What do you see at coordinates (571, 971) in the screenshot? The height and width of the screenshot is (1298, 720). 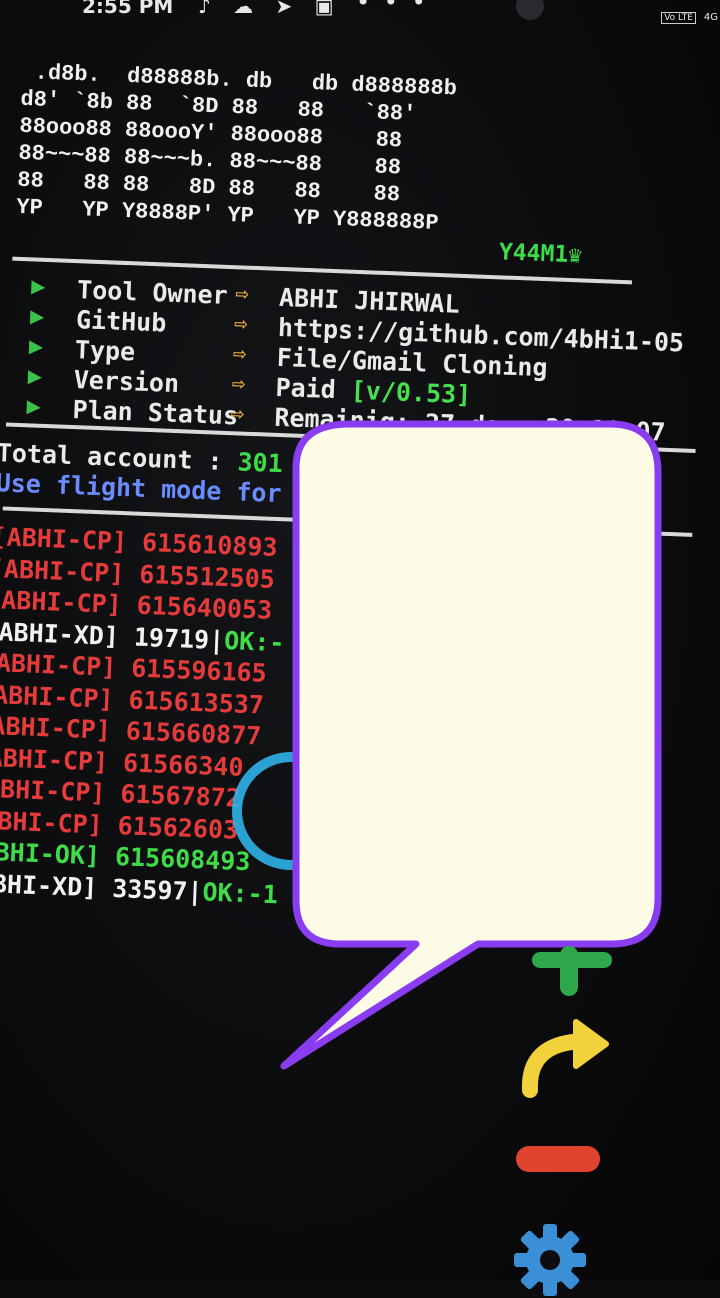 I see `plus-icon` at bounding box center [571, 971].